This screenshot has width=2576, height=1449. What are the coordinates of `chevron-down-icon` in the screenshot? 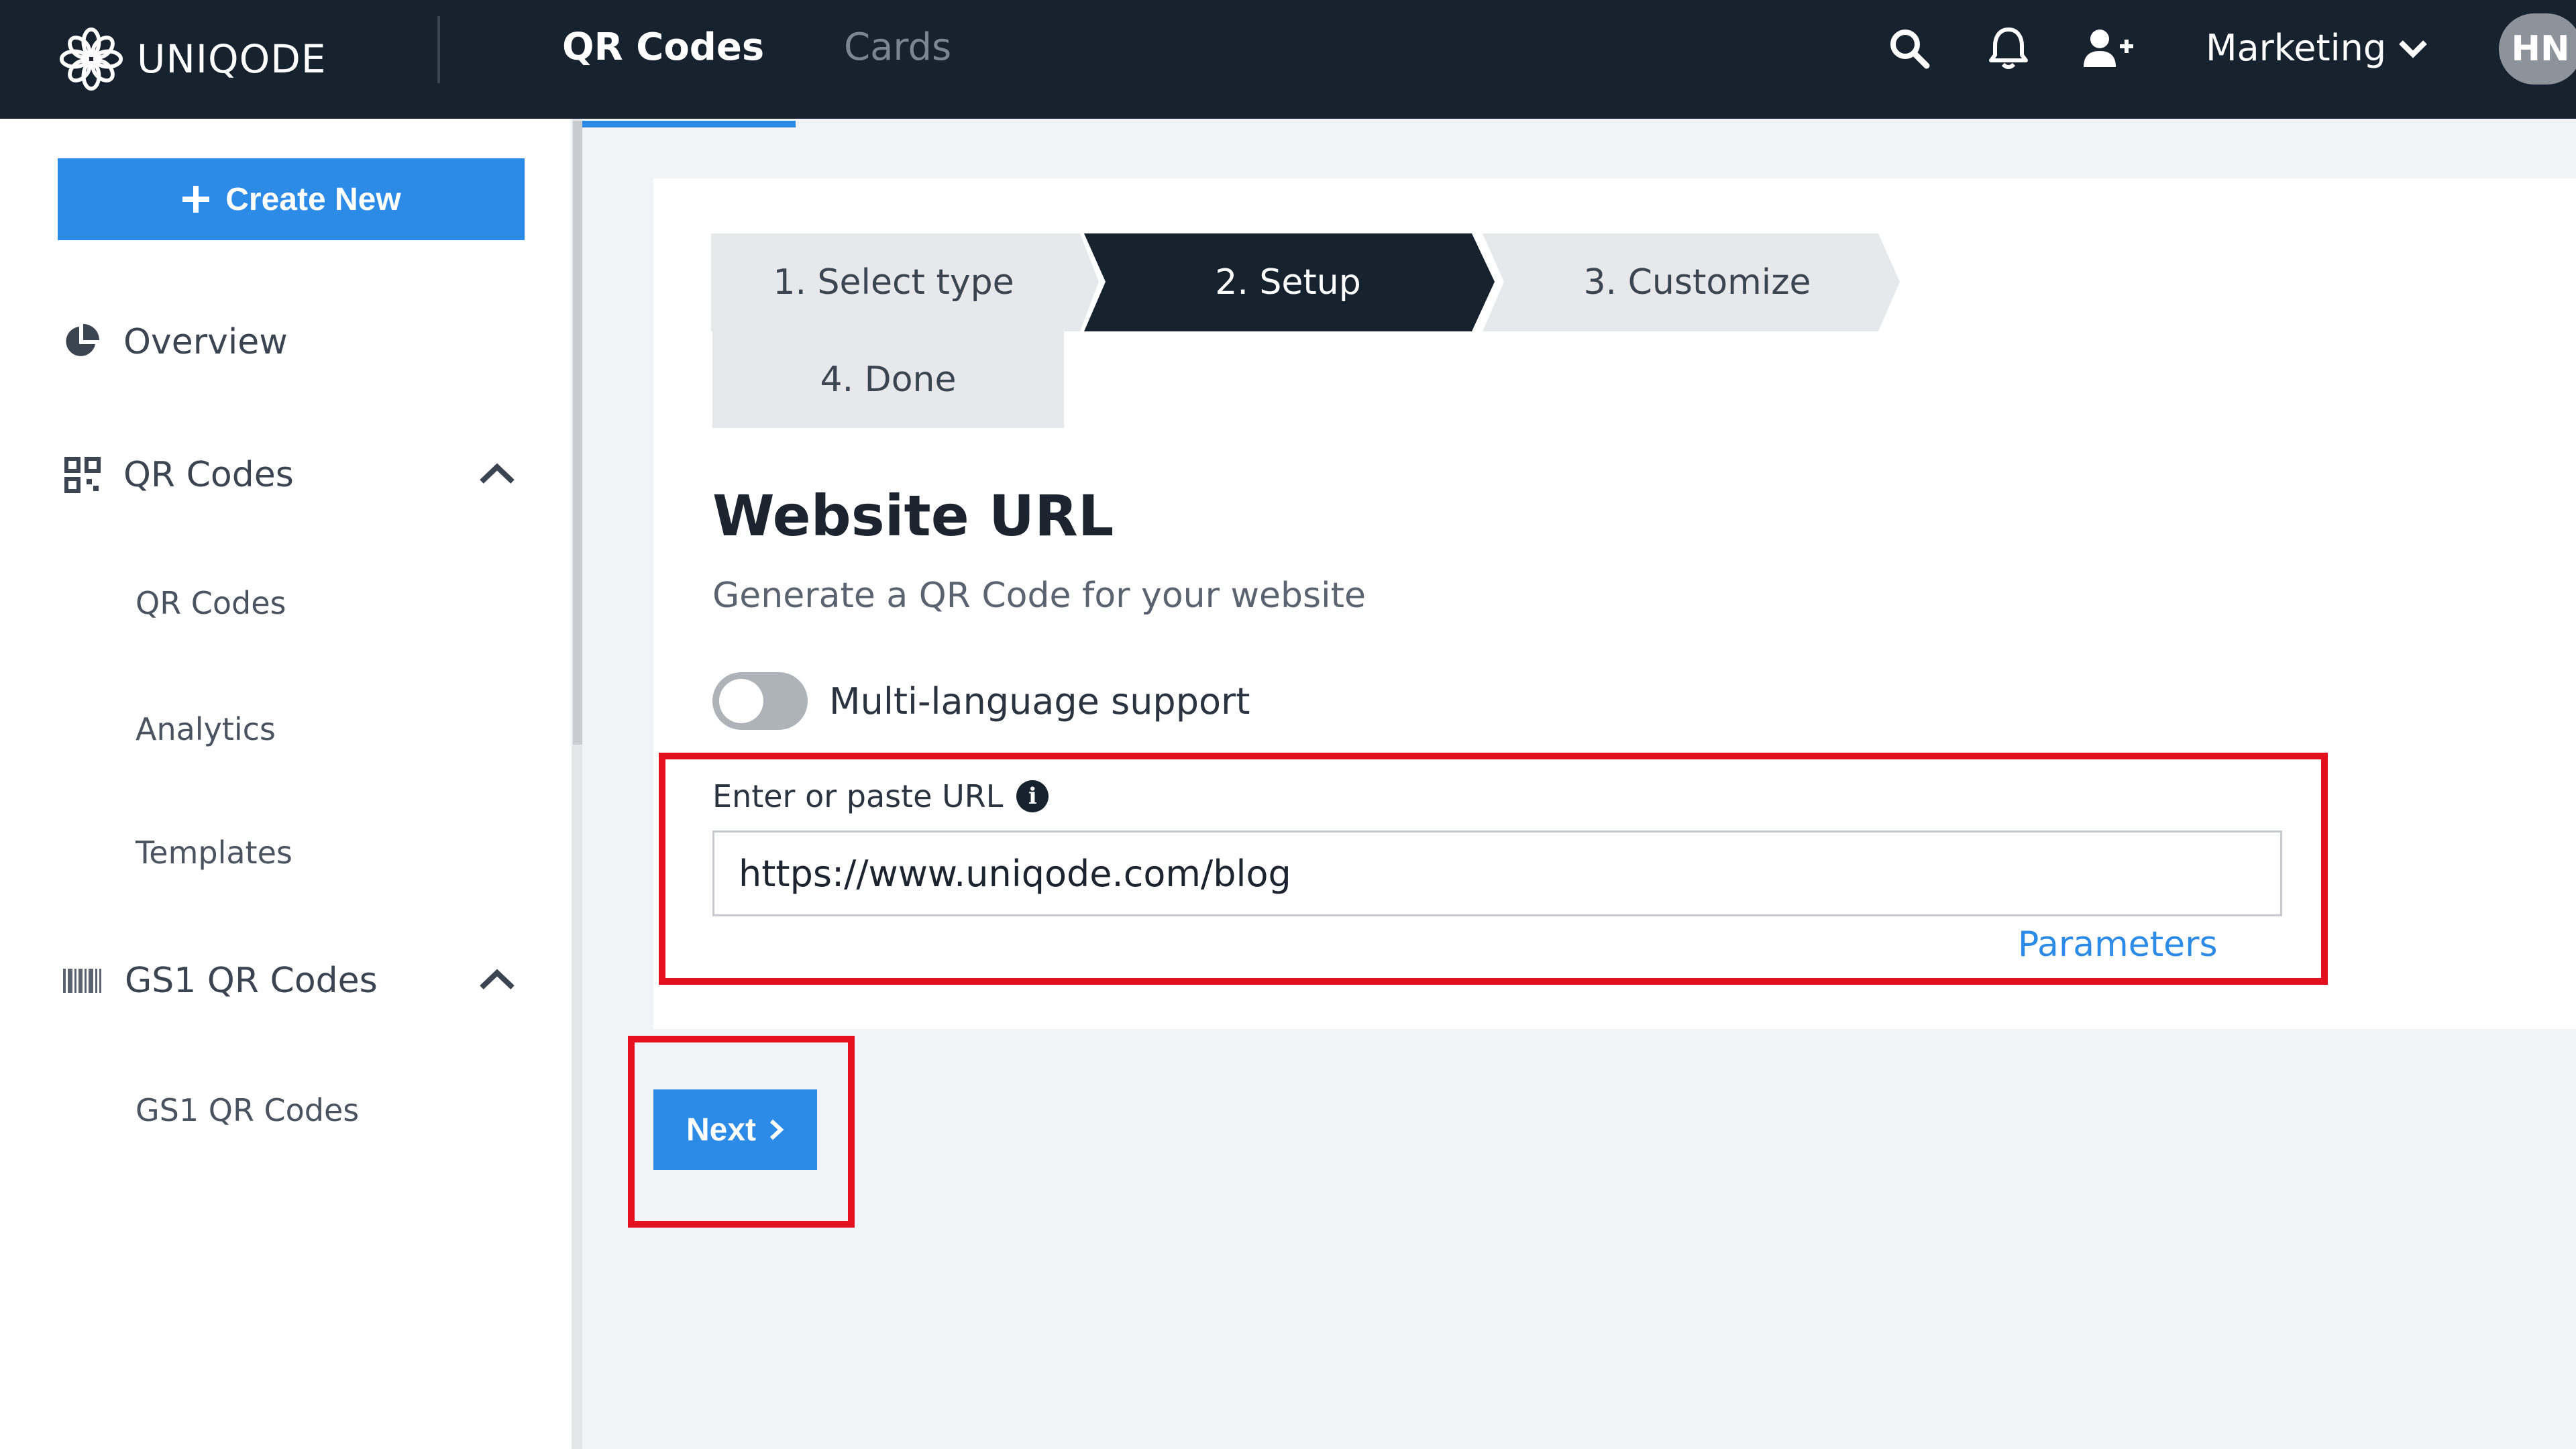 It's located at (2413, 49).